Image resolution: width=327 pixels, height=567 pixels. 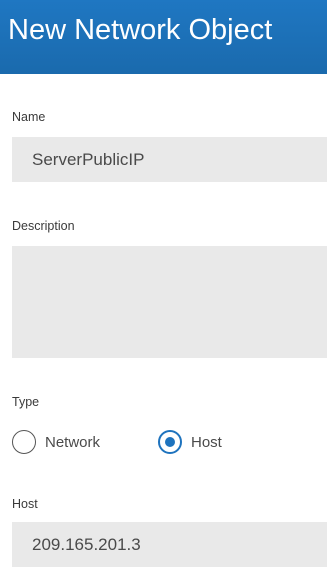 What do you see at coordinates (169, 159) in the screenshot?
I see `name-input` at bounding box center [169, 159].